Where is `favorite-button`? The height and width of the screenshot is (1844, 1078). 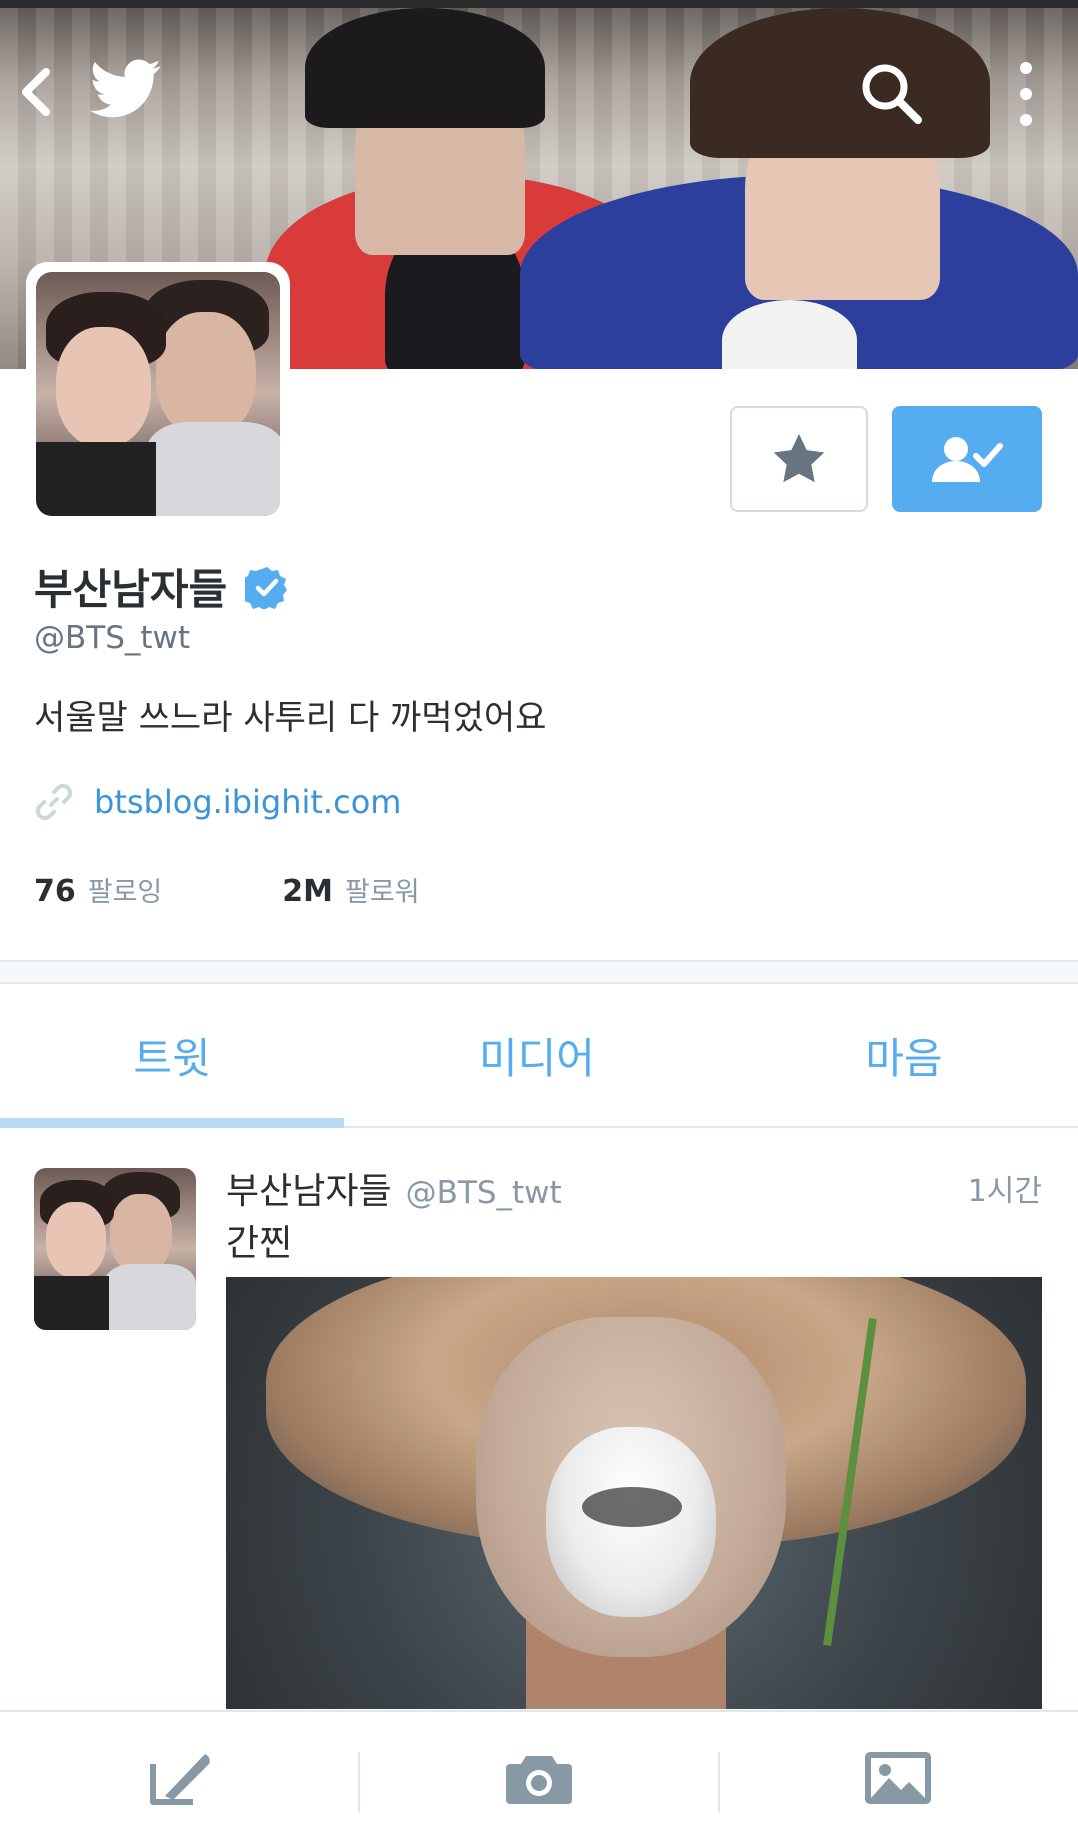 favorite-button is located at coordinates (799, 459).